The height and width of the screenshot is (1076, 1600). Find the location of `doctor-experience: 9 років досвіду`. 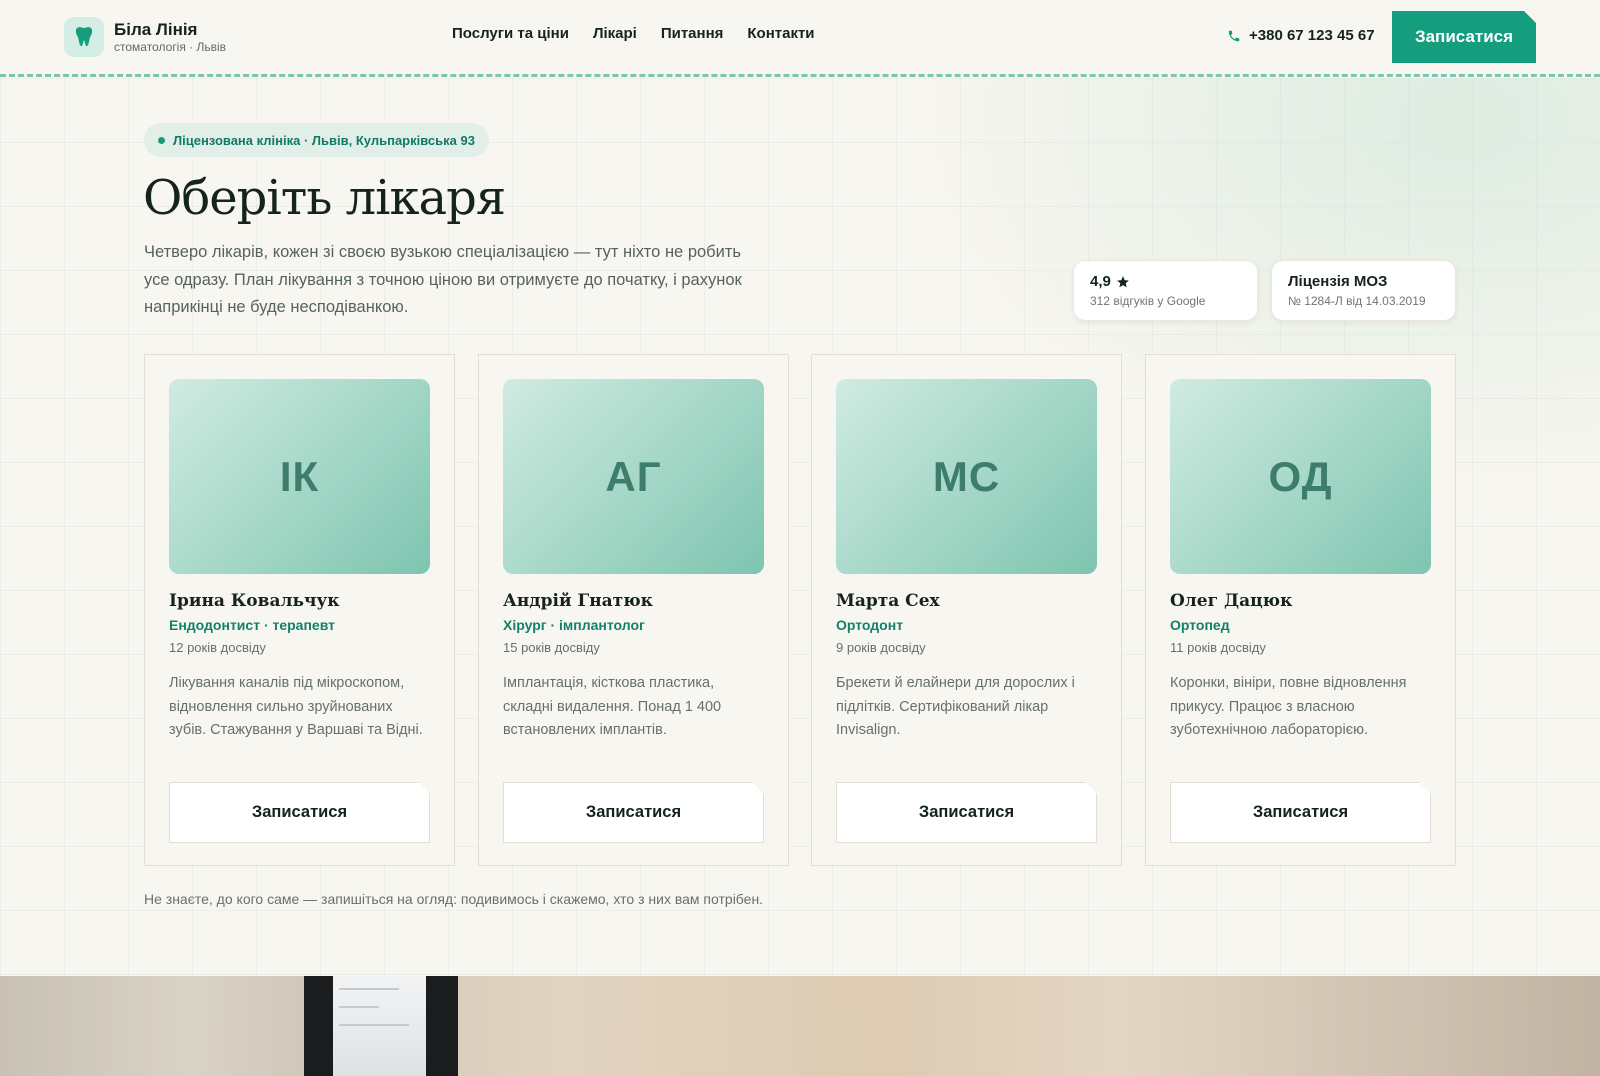

doctor-experience: 9 років досвіду is located at coordinates (881, 647).